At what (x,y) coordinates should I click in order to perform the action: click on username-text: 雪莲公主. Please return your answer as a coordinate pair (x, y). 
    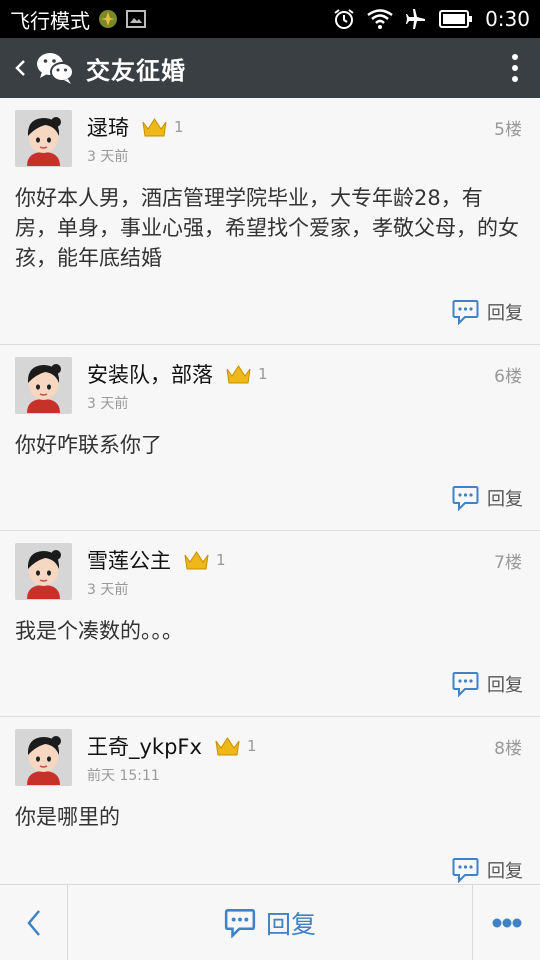
    Looking at the image, I should click on (129, 561).